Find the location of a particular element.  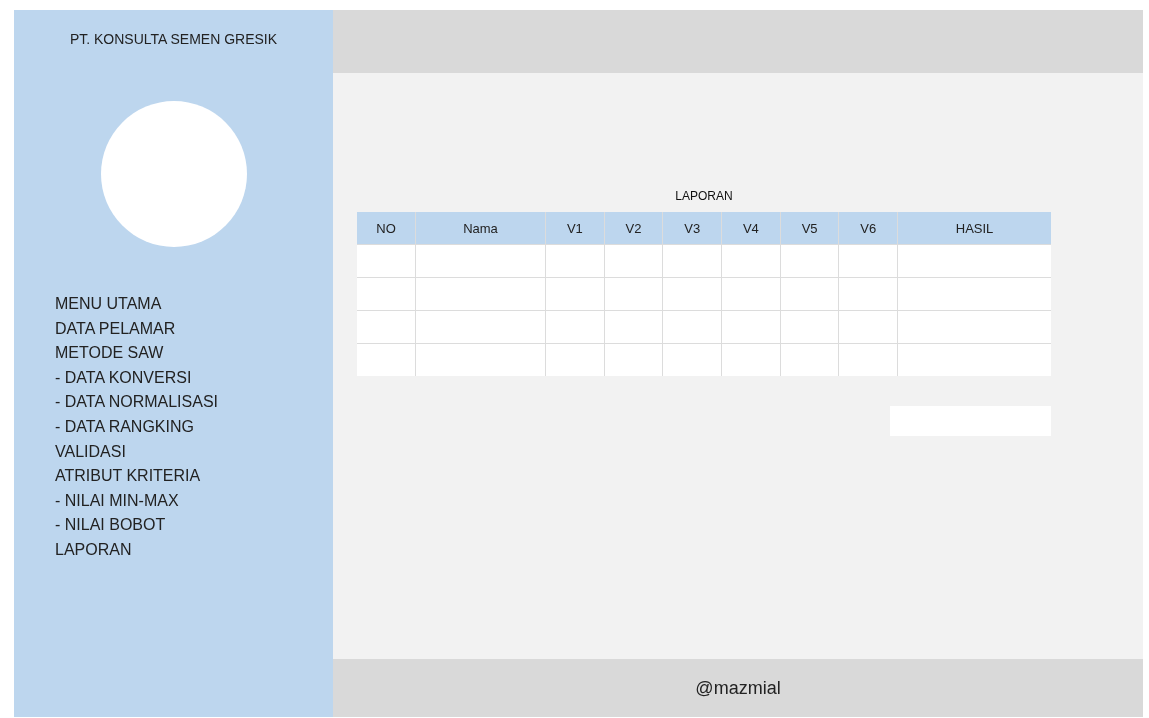

menu-item: METODE SAW is located at coordinates (194, 353).